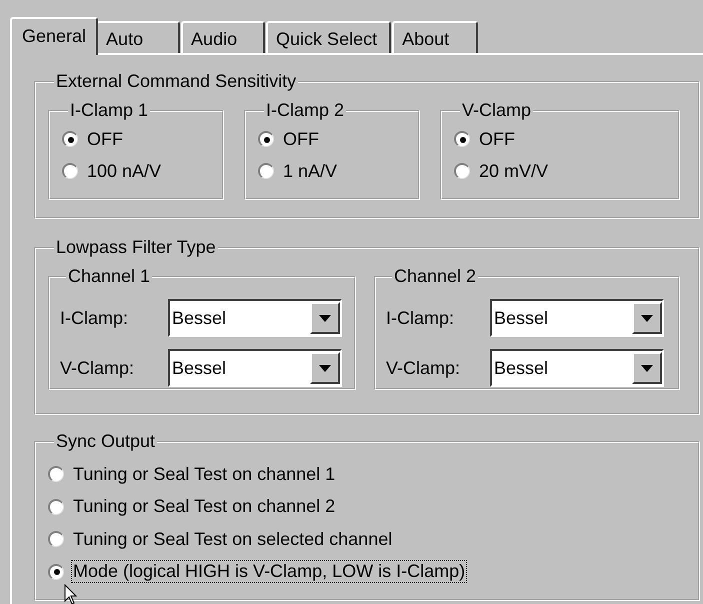  I want to click on tab: Auto, so click(138, 37).